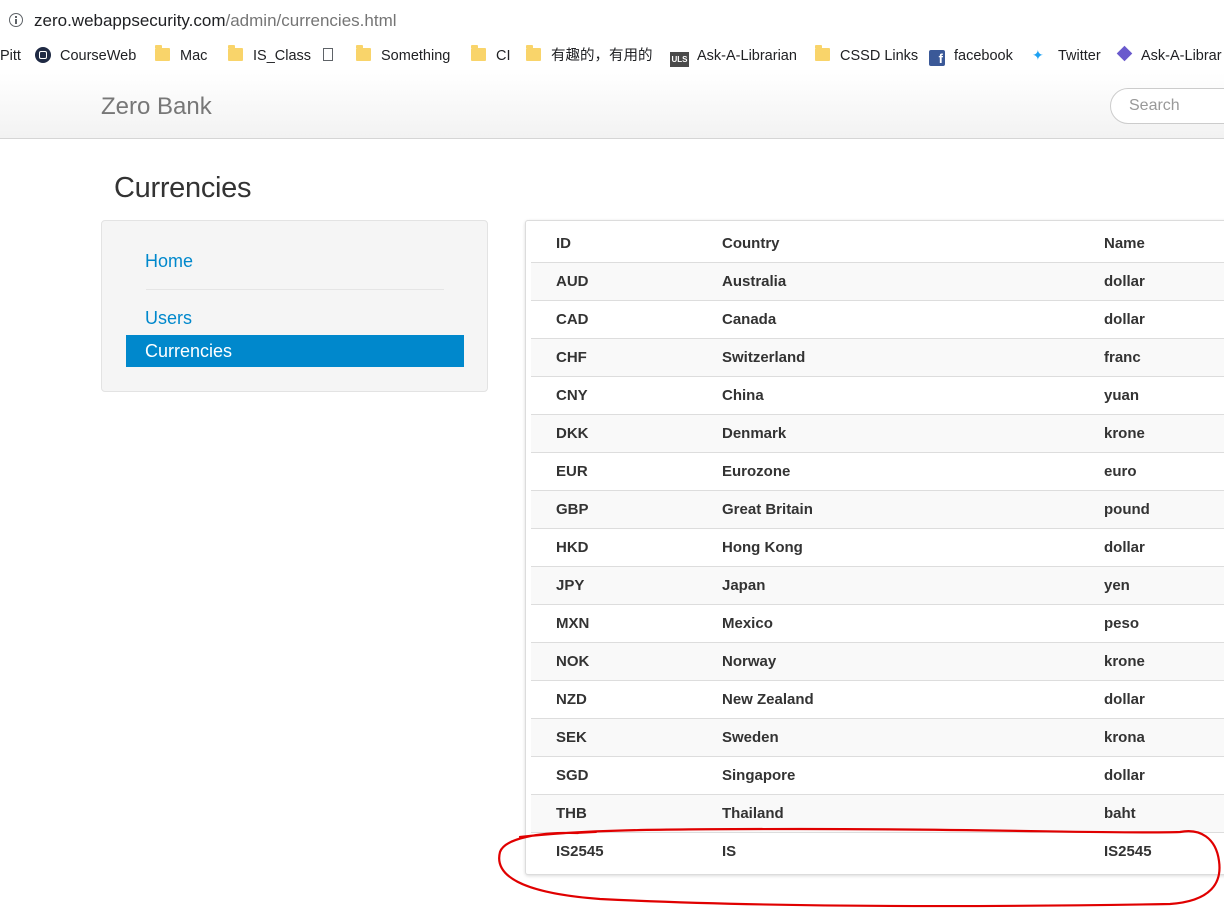  Describe the element at coordinates (913, 775) in the screenshot. I see `cell-country: Singapore` at that location.